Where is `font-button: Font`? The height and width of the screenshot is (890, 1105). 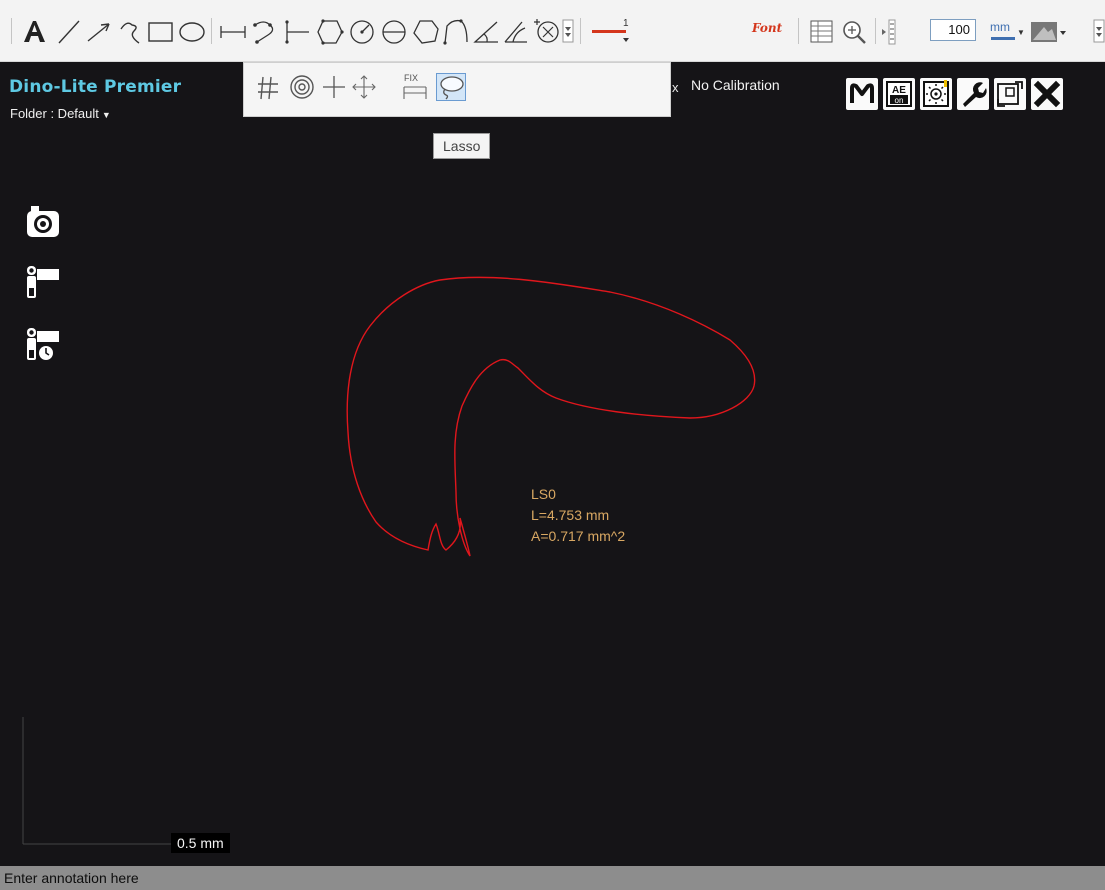
font-button: Font is located at coordinates (767, 28).